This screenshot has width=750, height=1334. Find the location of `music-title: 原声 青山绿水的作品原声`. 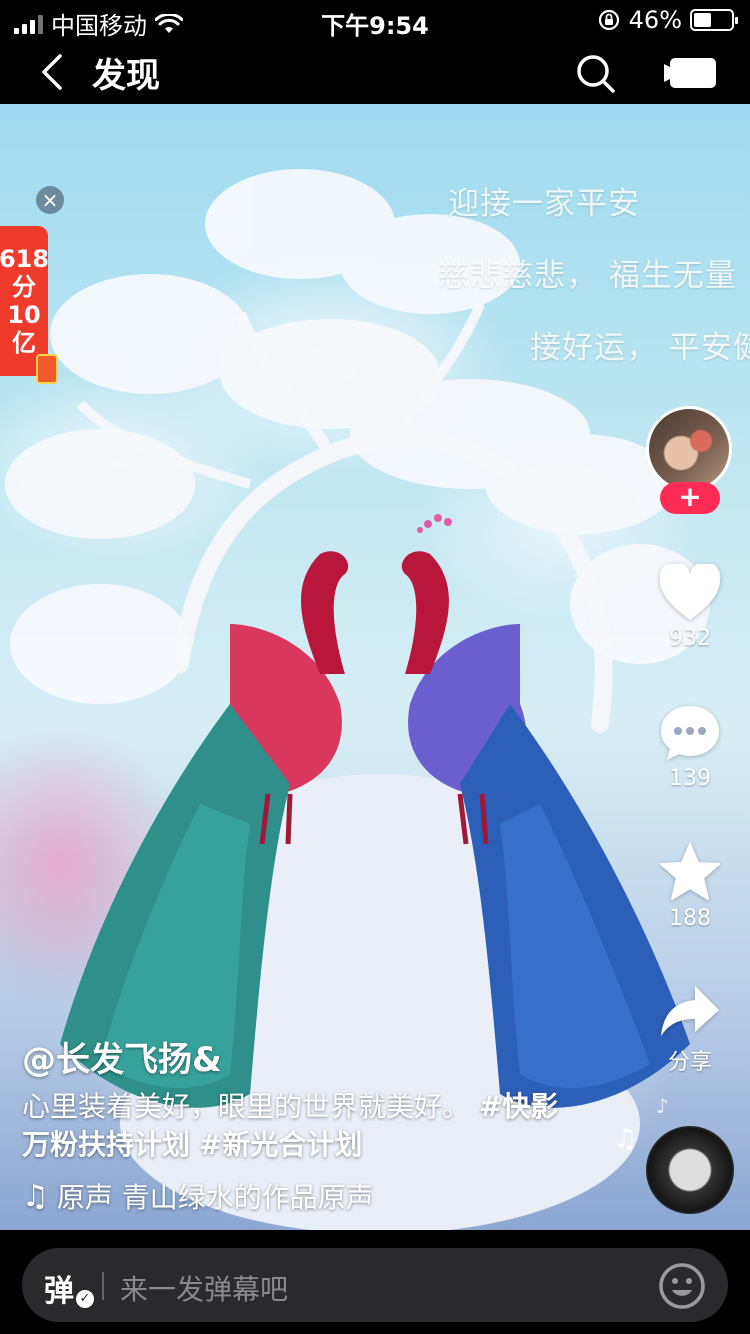

music-title: 原声 青山绿水的作品原声 is located at coordinates (215, 1197).